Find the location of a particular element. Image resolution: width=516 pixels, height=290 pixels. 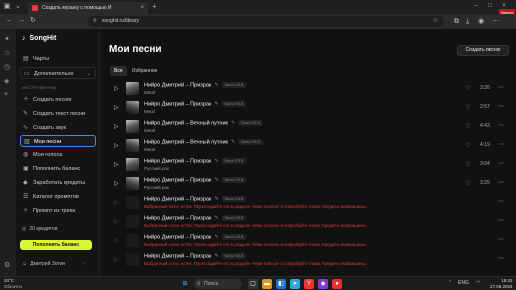

app-logo: ♪ SongHit is located at coordinates (39, 38).